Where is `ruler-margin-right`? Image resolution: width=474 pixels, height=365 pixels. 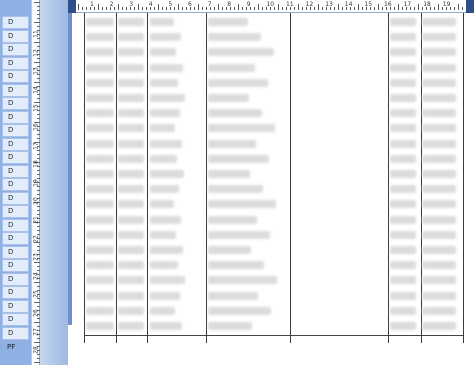
ruler-margin-right is located at coordinates (470, 6).